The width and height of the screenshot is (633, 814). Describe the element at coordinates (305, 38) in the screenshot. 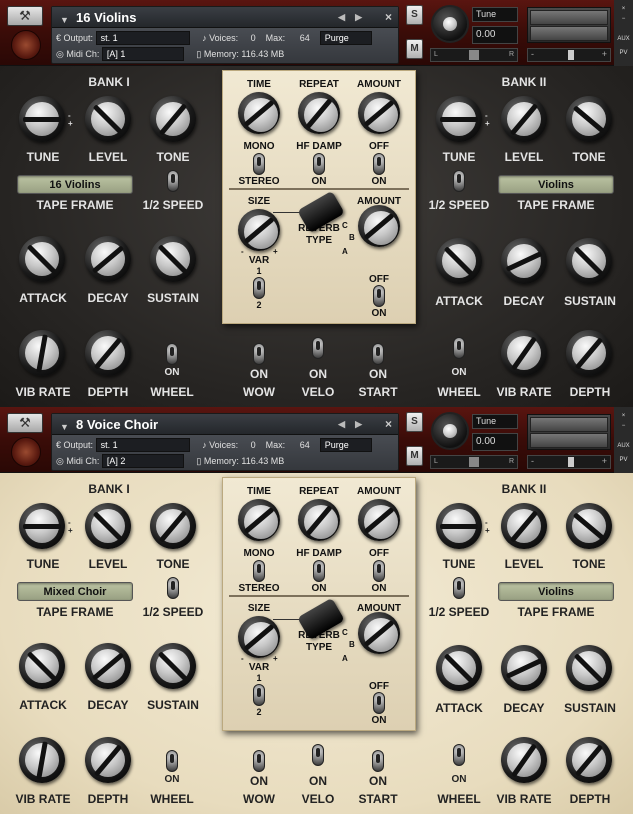

I see `max-value: 64` at that location.